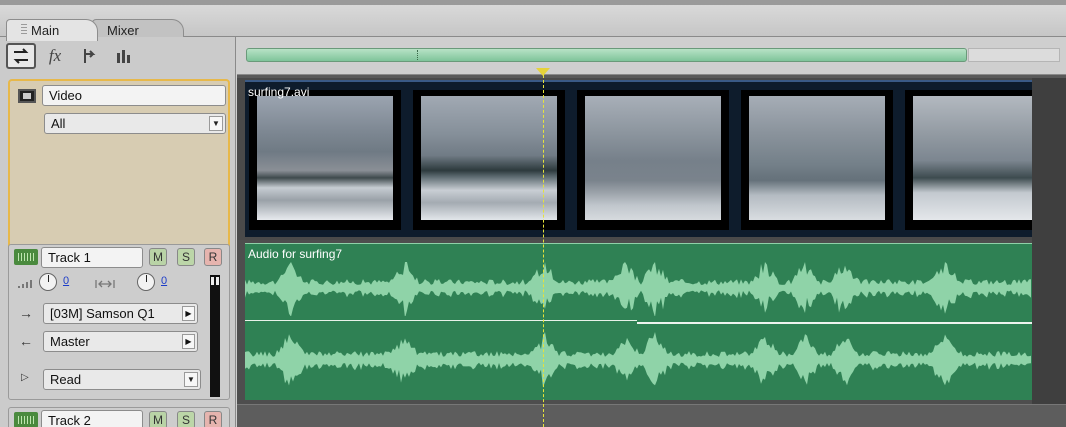 This screenshot has height=427, width=1066. Describe the element at coordinates (533, 23) in the screenshot. I see `tab-bar: Main Mixer` at that location.